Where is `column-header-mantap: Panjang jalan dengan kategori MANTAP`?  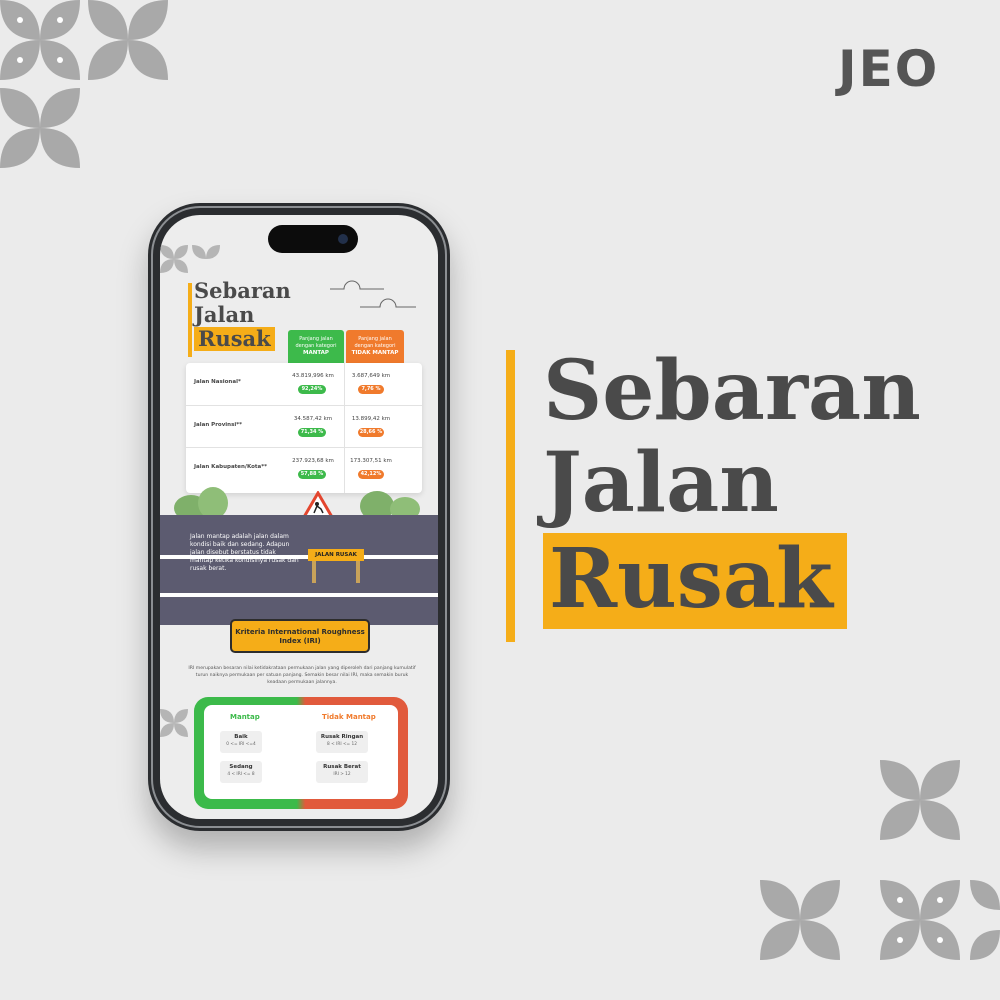
column-header-mantap: Panjang jalan dengan kategori MANTAP is located at coordinates (316, 348).